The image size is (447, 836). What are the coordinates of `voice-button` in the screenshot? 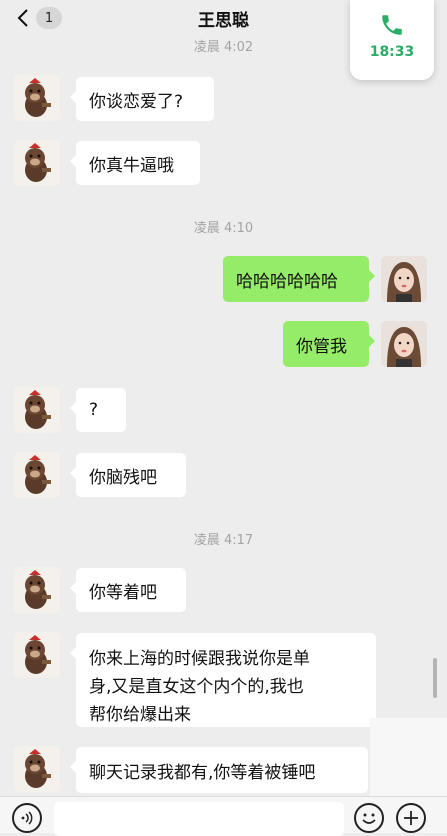 It's located at (27, 818).